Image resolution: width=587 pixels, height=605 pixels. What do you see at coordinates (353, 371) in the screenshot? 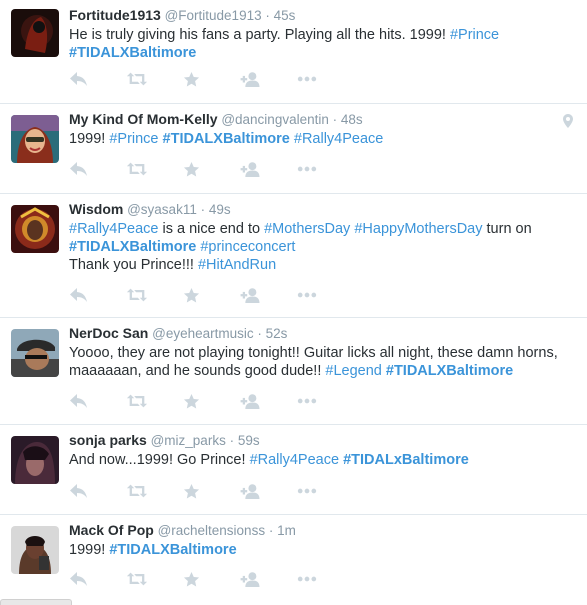
I see `hashtag-link: #Legend` at bounding box center [353, 371].